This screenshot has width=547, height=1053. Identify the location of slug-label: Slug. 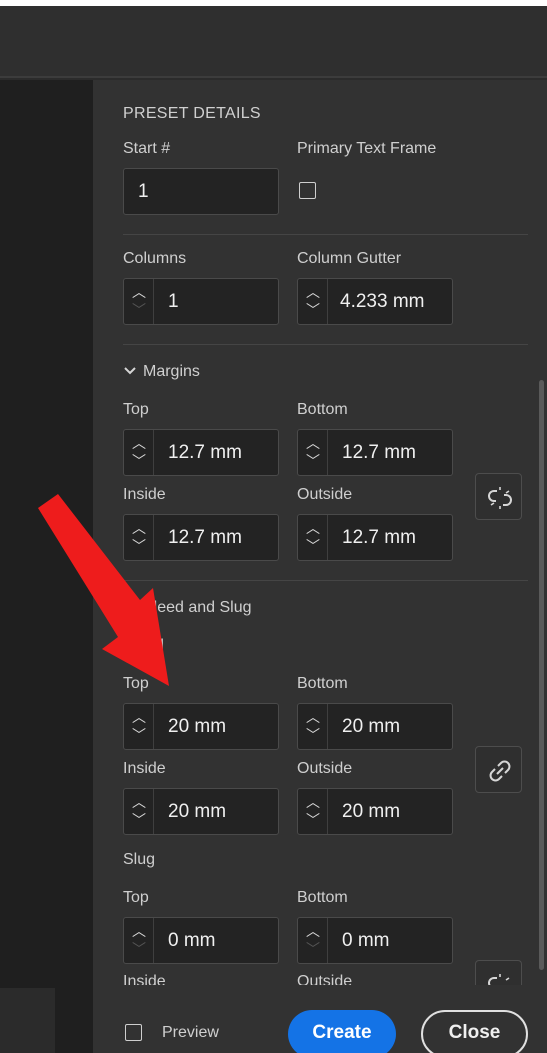
(139, 859).